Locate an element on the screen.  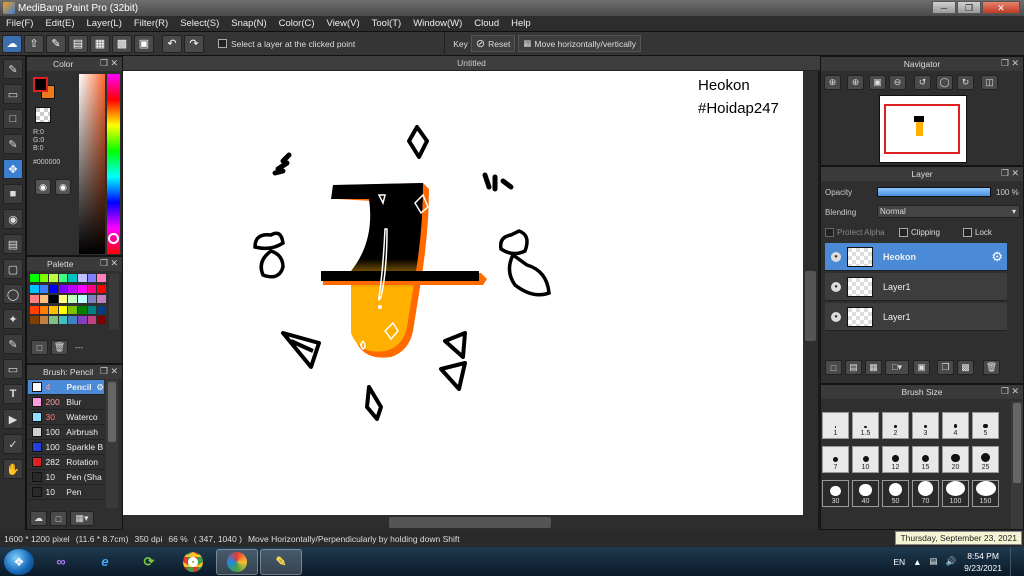
new-layer-8bit-button: ▤ is located at coordinates (853, 367).